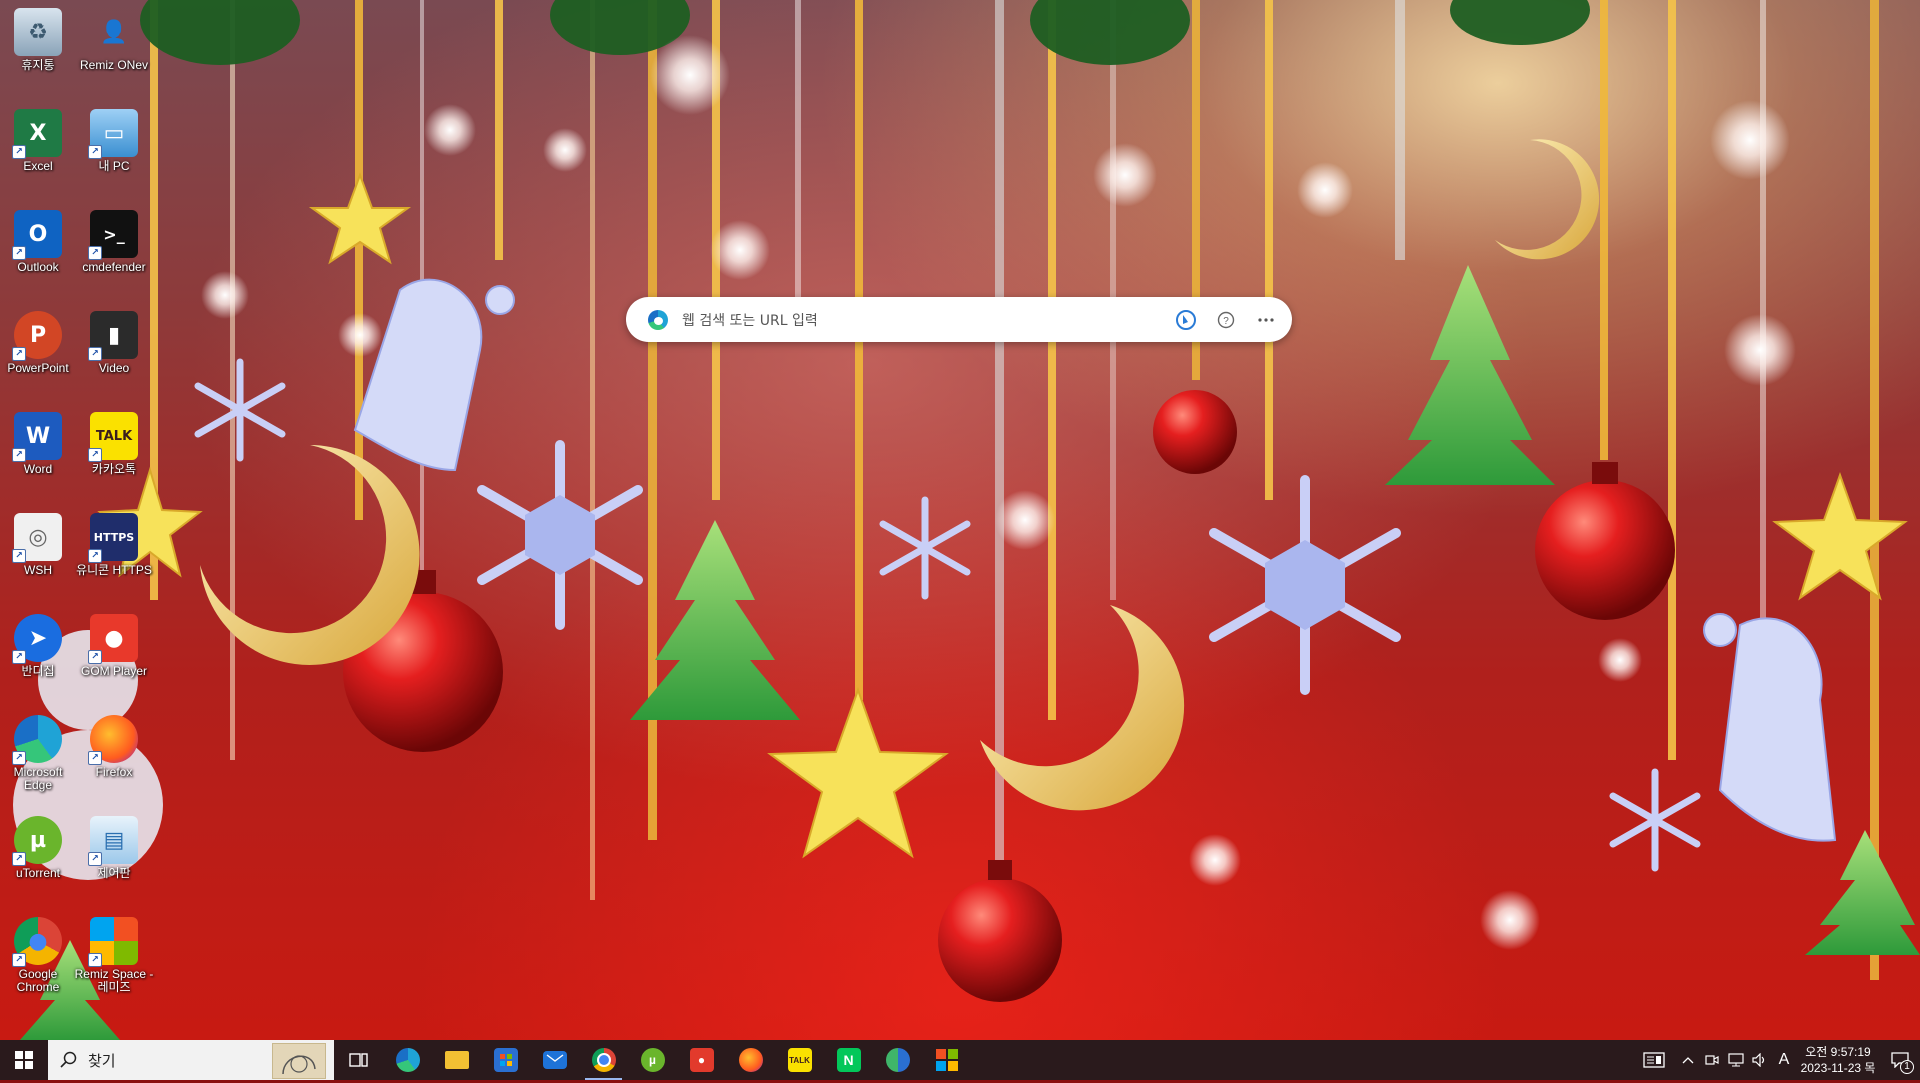 The height and width of the screenshot is (1083, 1920). I want to click on start-button, so click(24, 1060).